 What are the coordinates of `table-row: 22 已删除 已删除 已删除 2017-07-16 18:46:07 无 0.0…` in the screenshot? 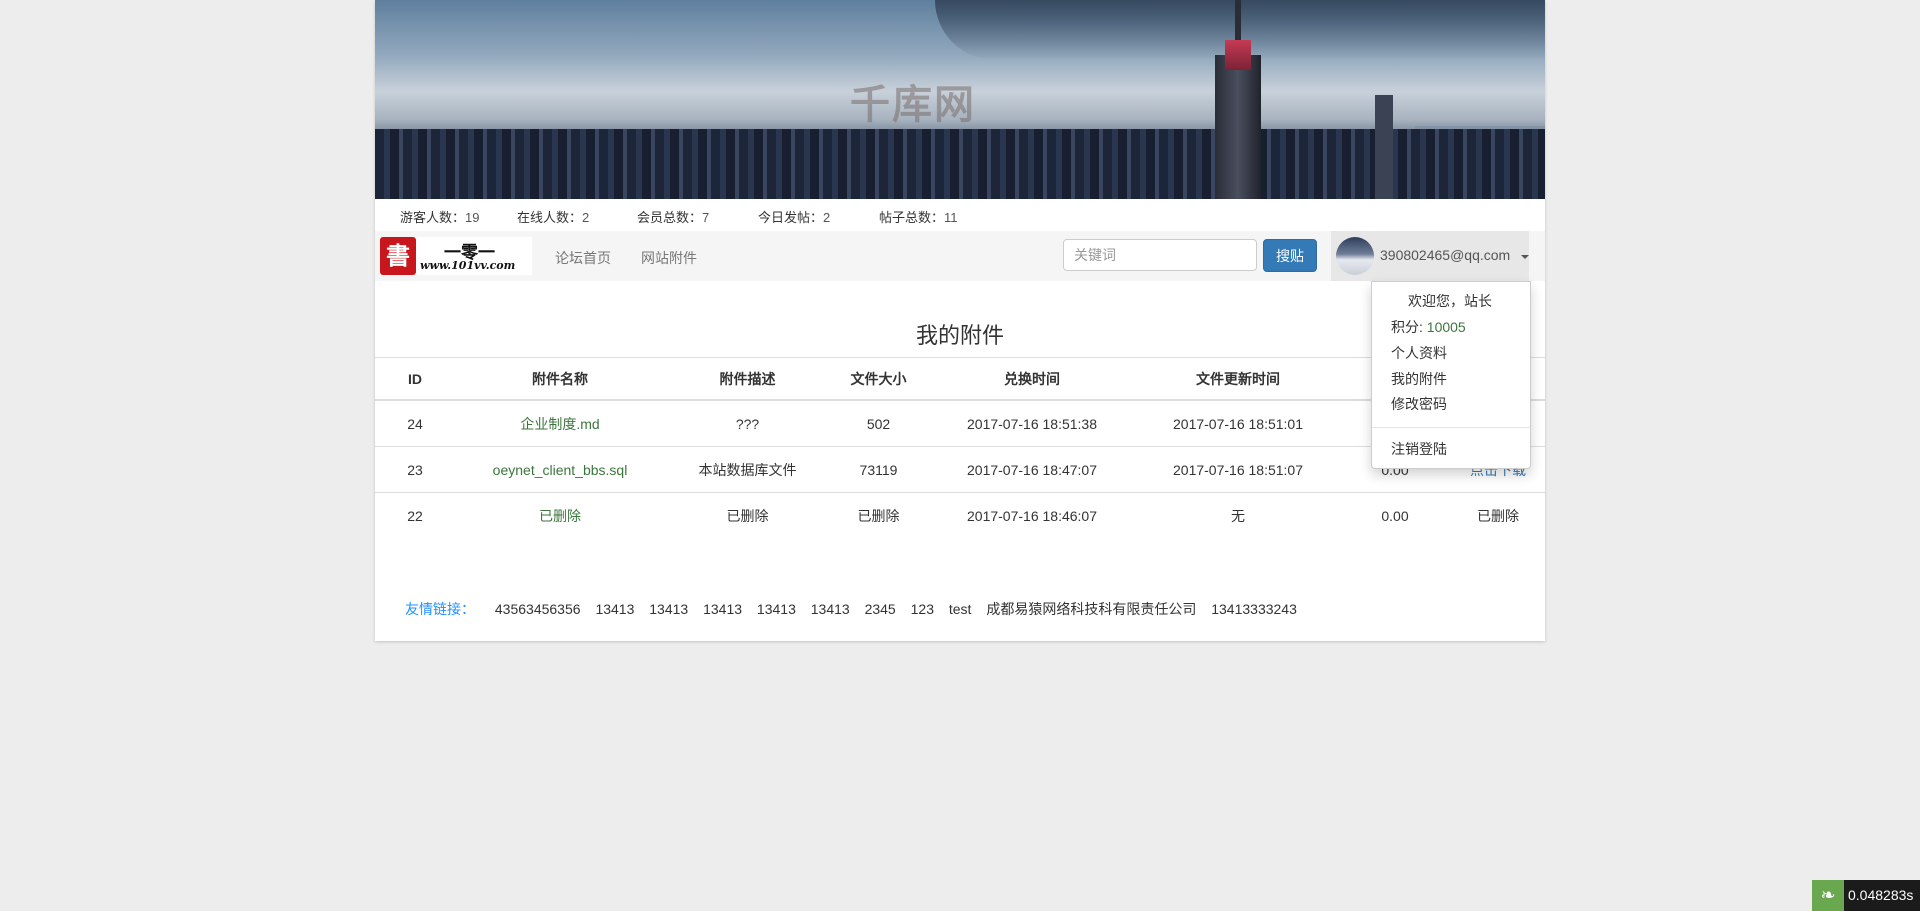 It's located at (960, 515).